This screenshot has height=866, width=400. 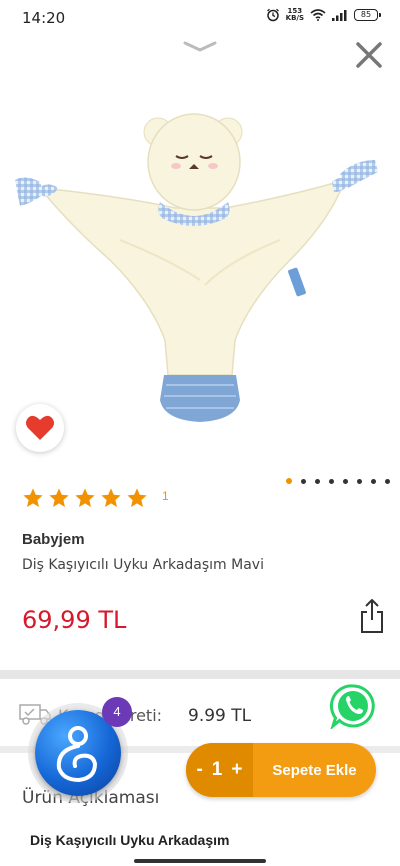 I want to click on product-name: Diş Kaşıyıcılı Uyku Arkadaşım Mavi, so click(x=143, y=565).